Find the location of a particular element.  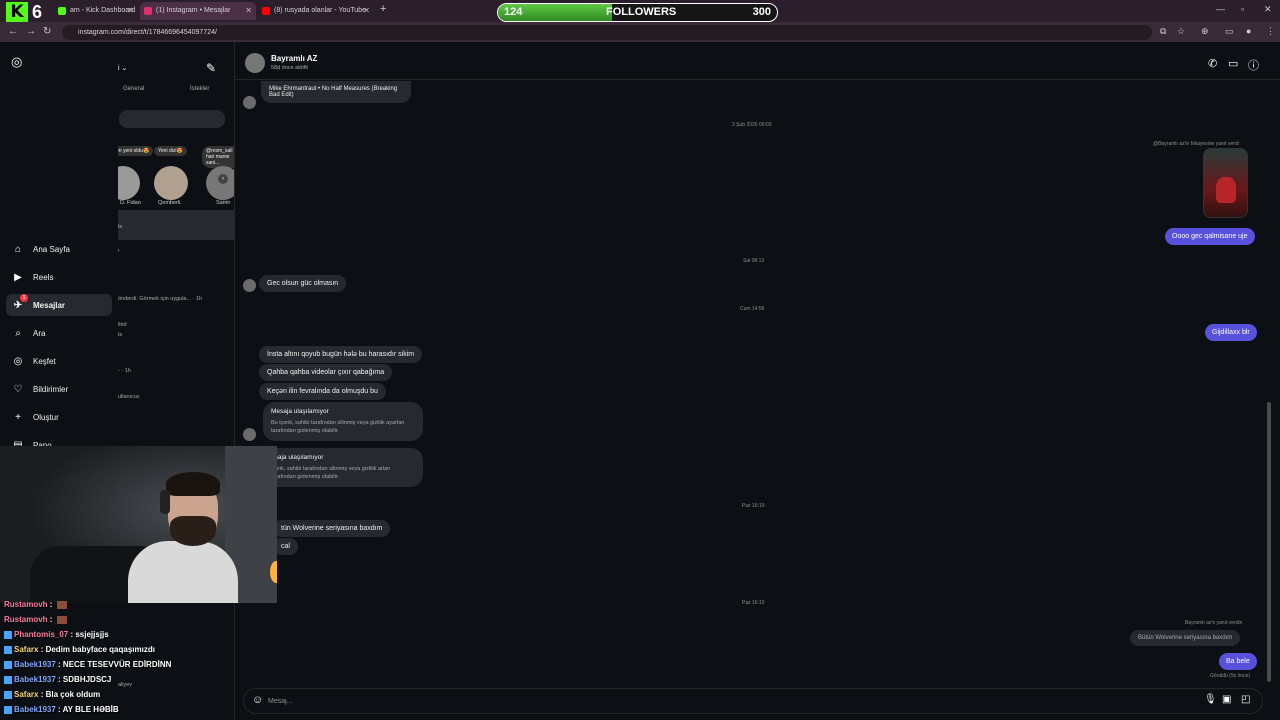

incoming-message: Keçən ilin fevralında da olmuşdu bu is located at coordinates (322, 391).